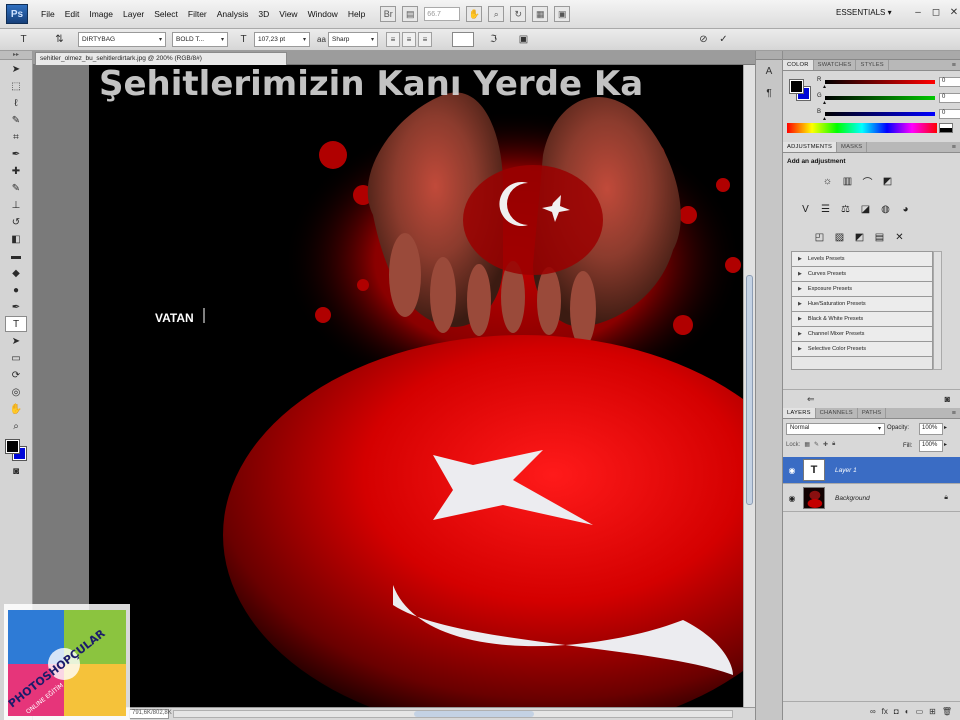  I want to click on pen-tool-icon: ✒, so click(16, 307).